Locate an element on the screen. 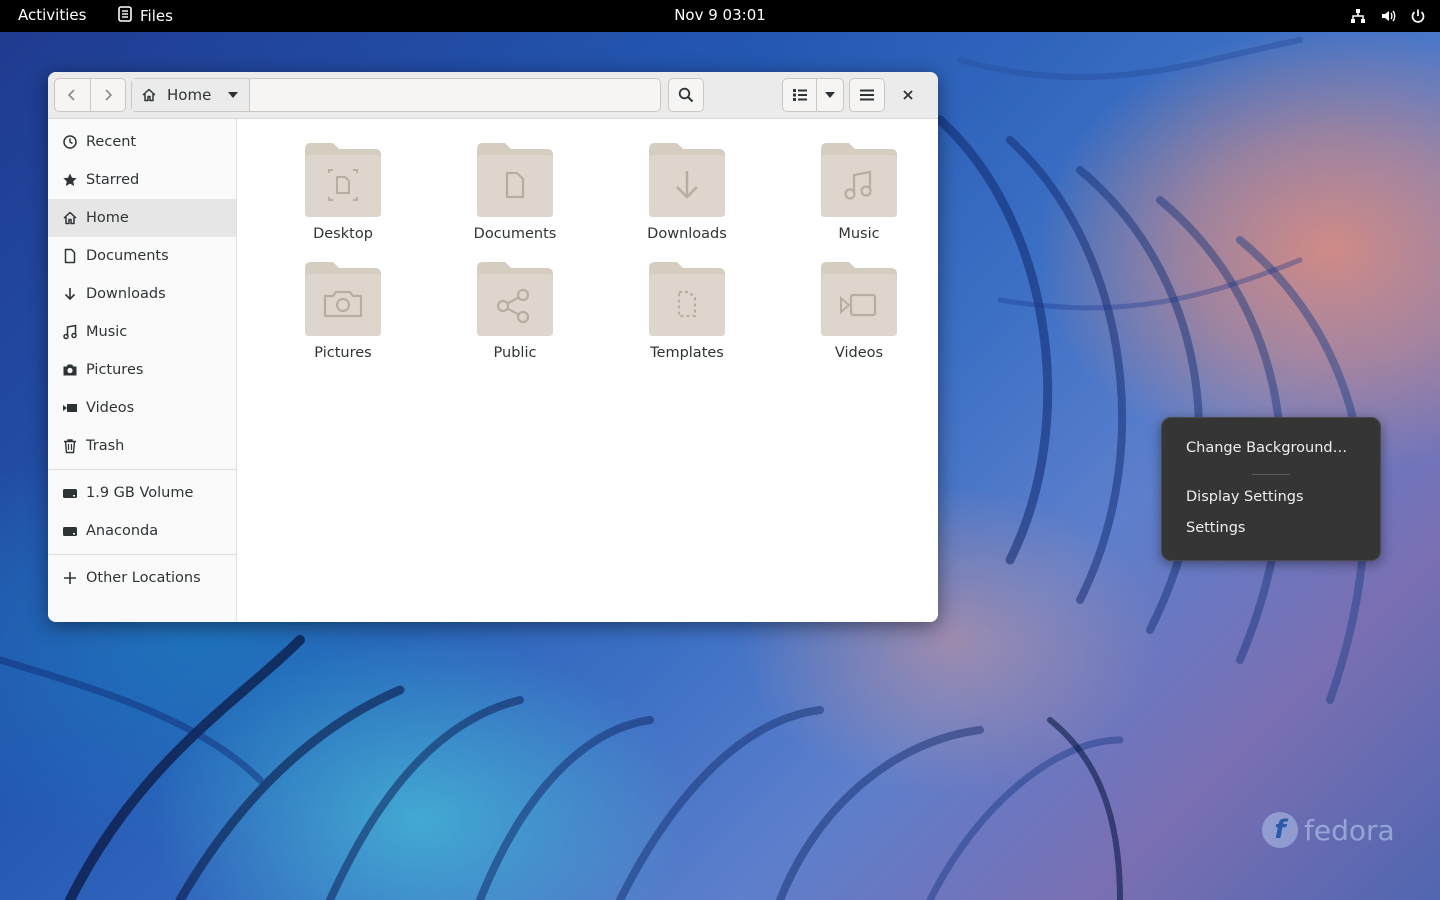  sidebar-item-label: Documents is located at coordinates (127, 256).